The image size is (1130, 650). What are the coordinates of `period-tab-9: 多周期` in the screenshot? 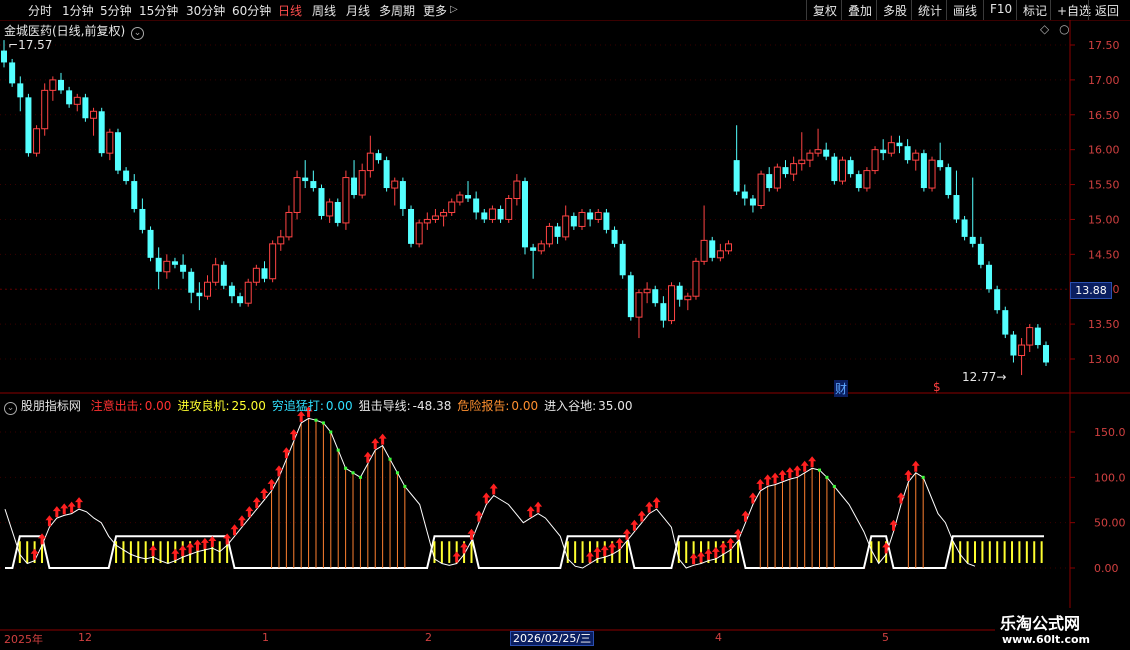 It's located at (397, 10).